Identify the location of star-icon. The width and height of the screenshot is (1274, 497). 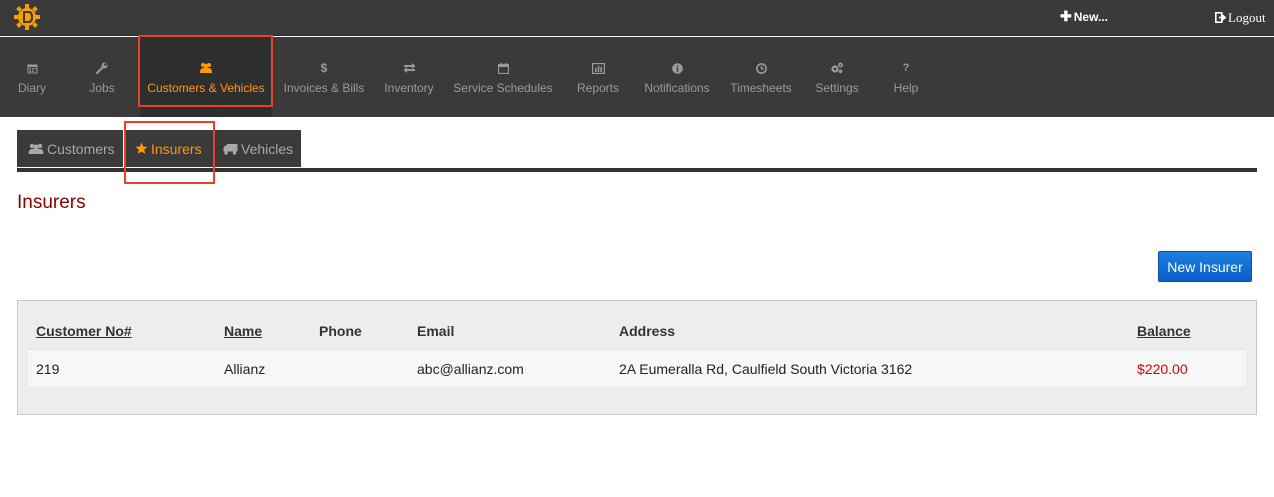
(141, 148).